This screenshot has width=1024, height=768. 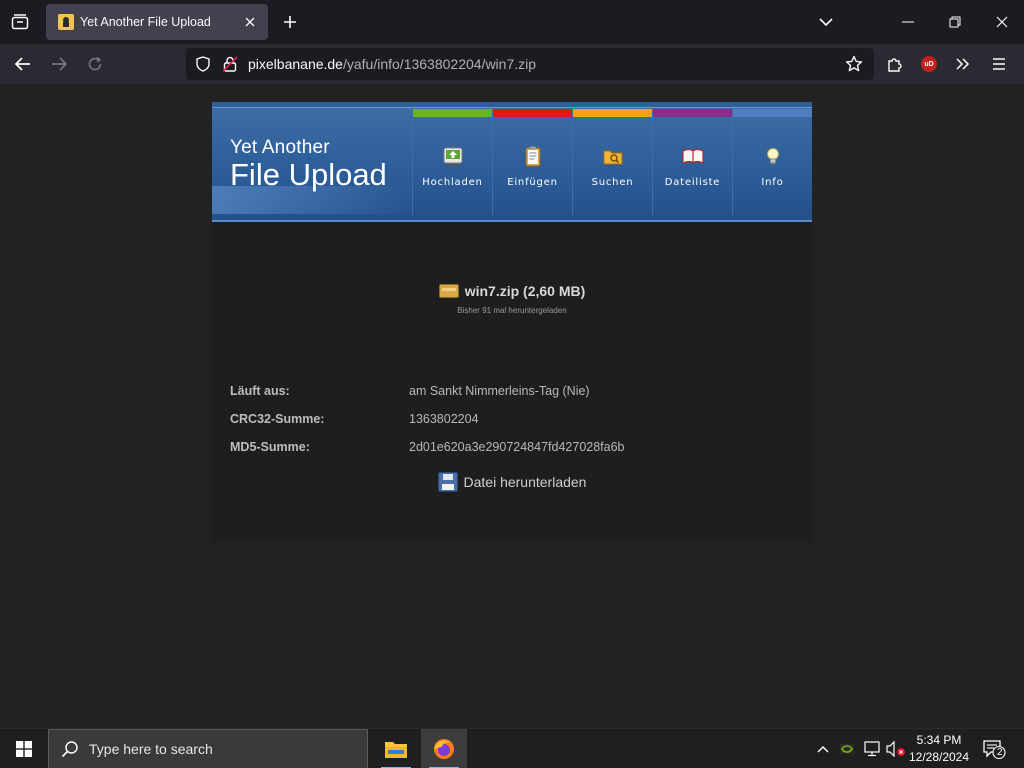 I want to click on taskbar-search-box: Type here to search, so click(x=208, y=748).